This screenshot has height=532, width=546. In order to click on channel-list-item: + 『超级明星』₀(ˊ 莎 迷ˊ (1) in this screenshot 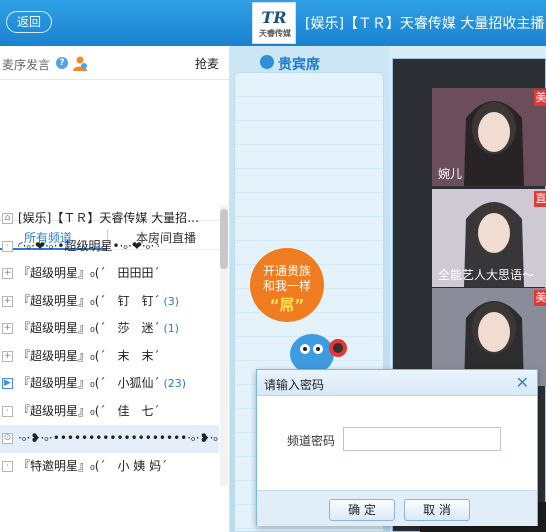, I will do `click(109, 329)`.